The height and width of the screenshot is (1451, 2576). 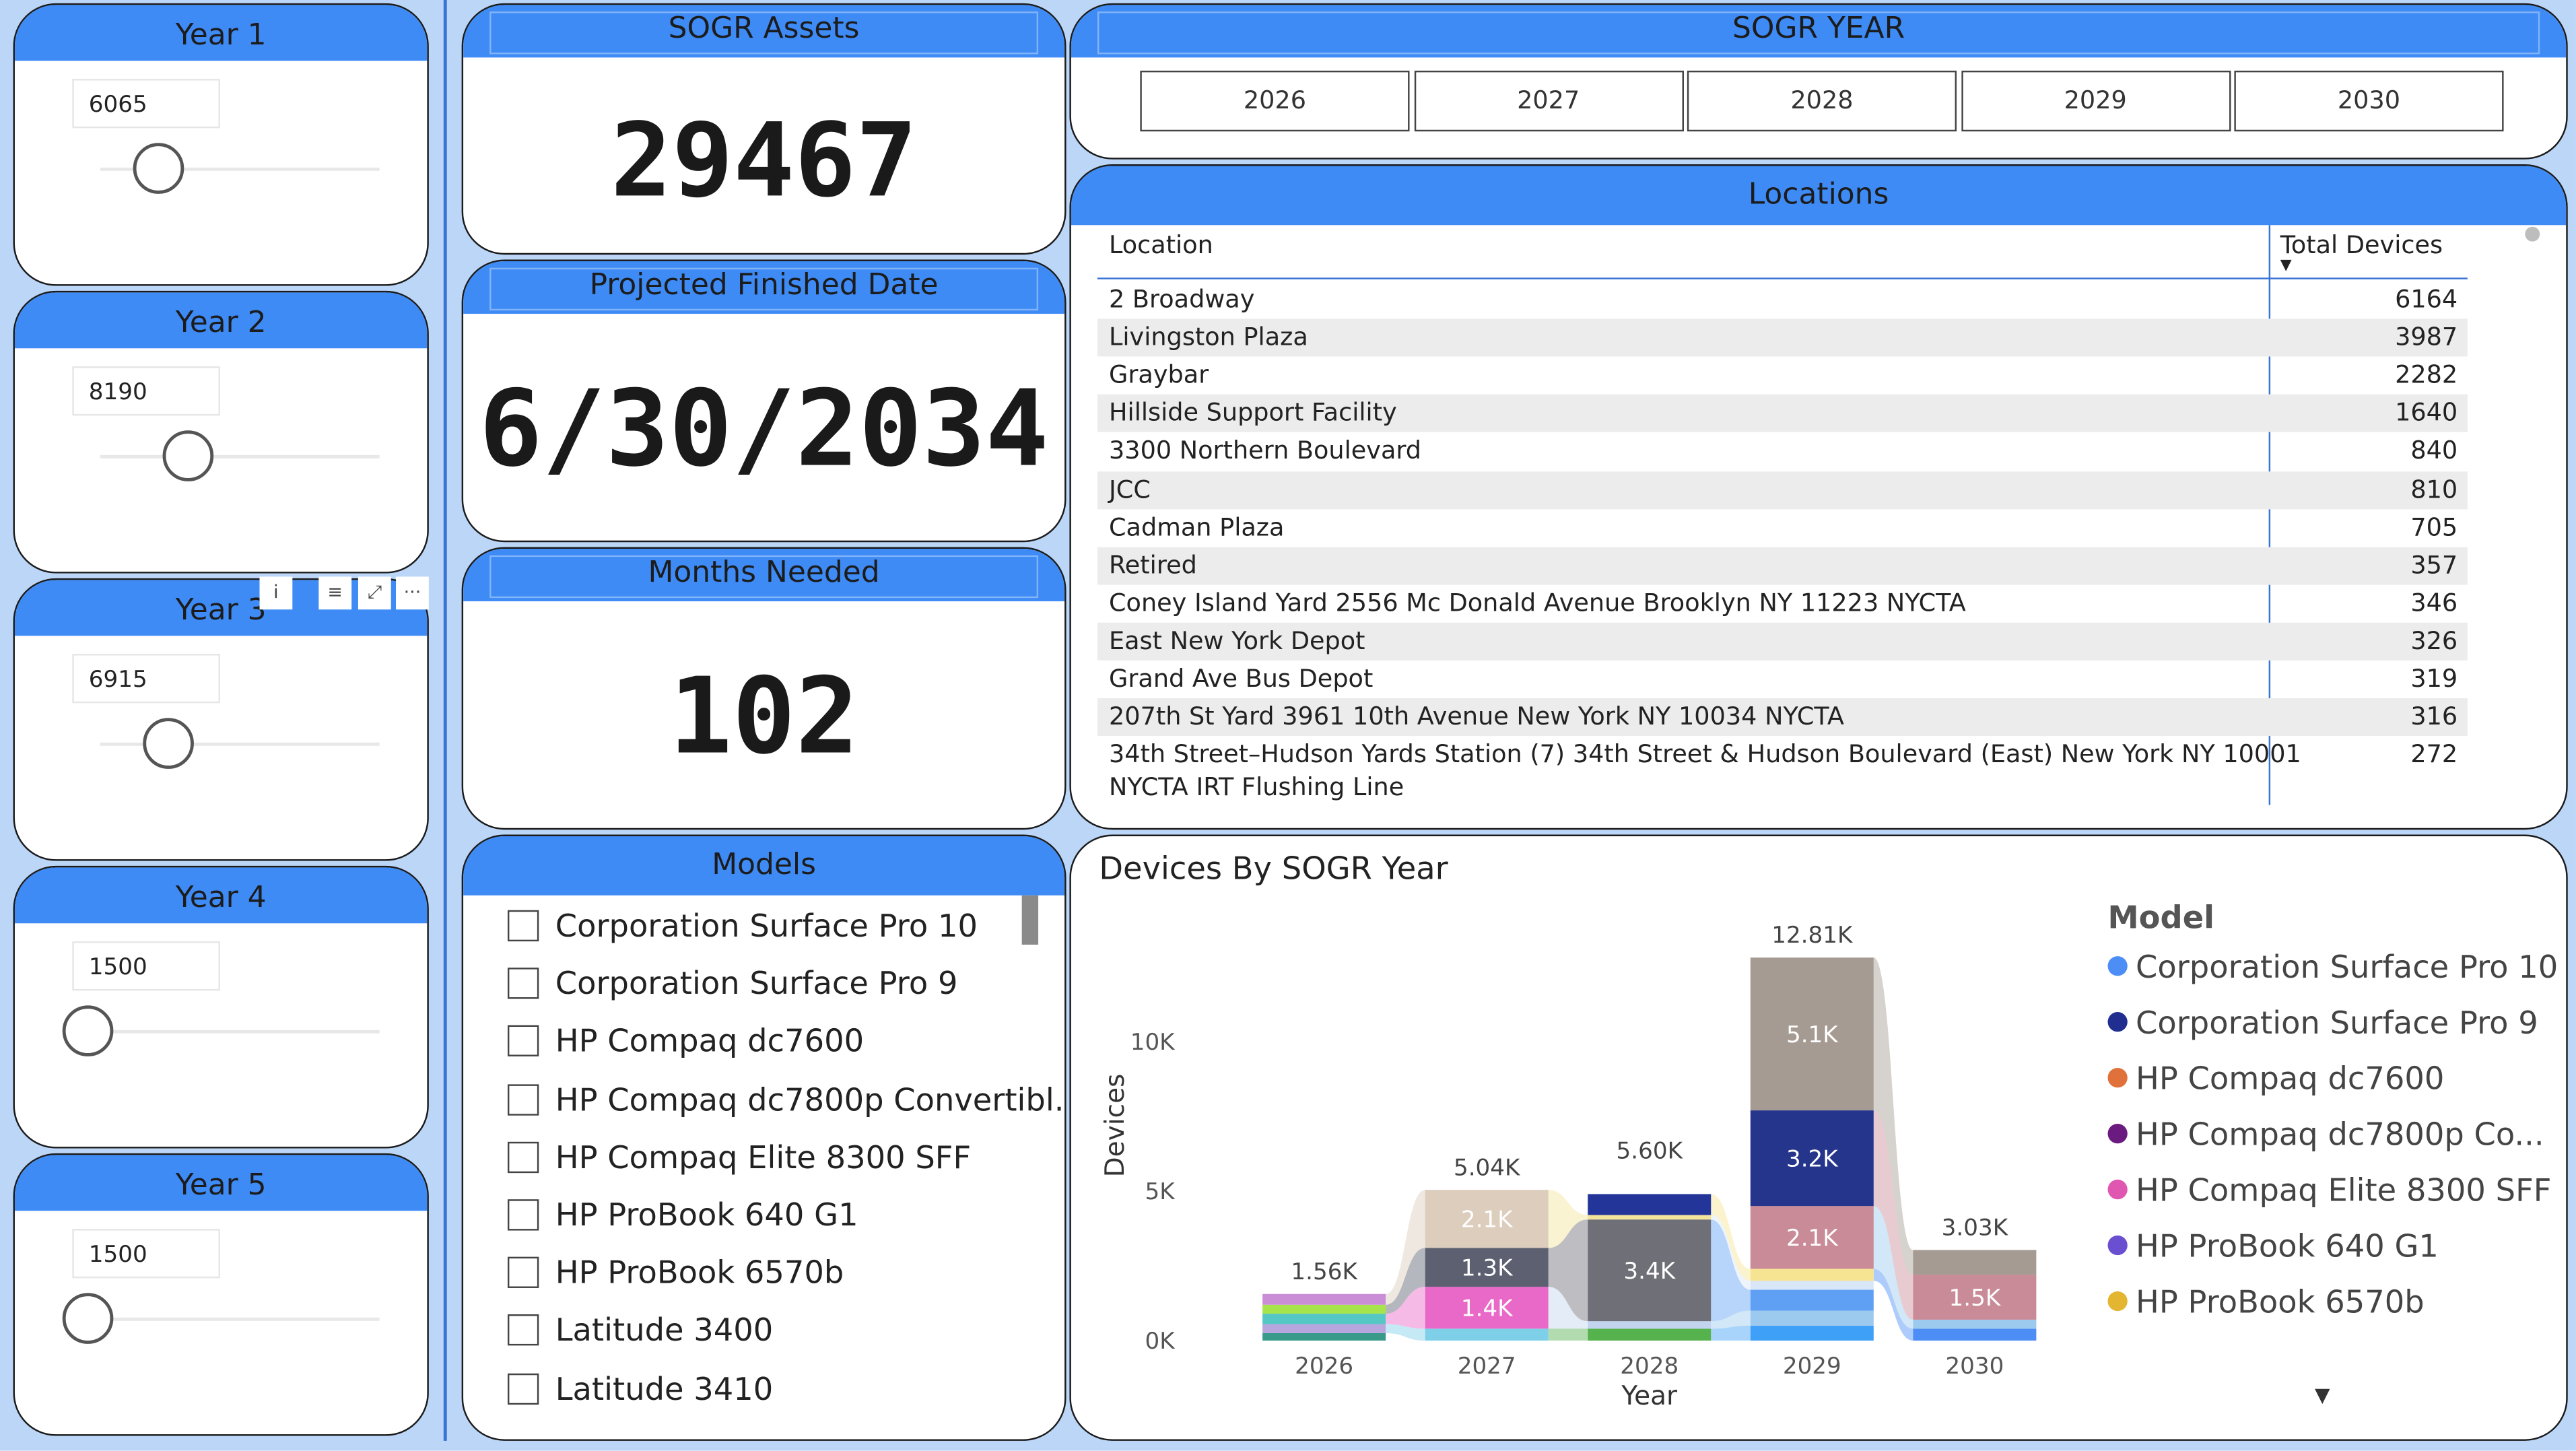 I want to click on model-option-label: HP Compaq Elite 8300 SFF, so click(x=763, y=1157).